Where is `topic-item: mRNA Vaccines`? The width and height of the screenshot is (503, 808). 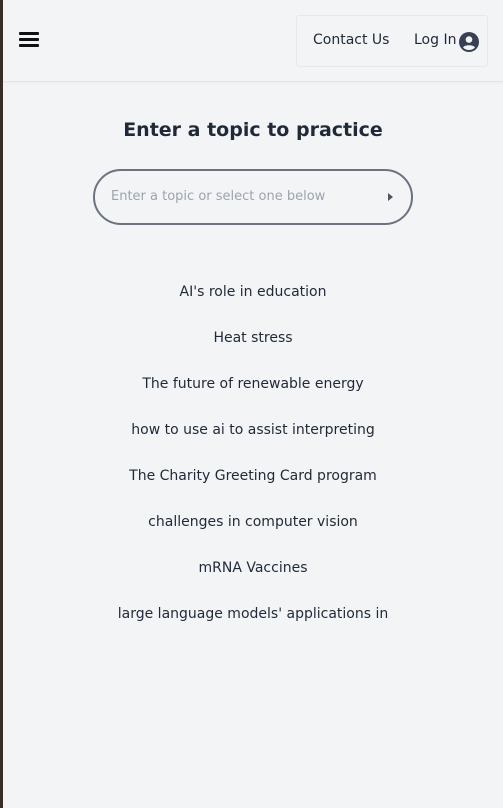 topic-item: mRNA Vaccines is located at coordinates (253, 583).